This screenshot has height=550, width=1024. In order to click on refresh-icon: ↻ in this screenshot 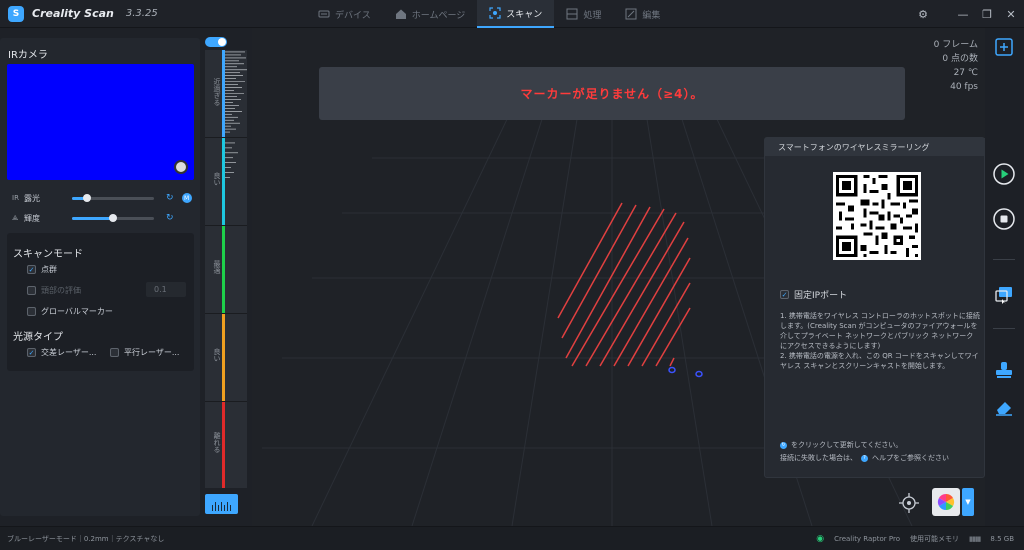, I will do `click(783, 445)`.